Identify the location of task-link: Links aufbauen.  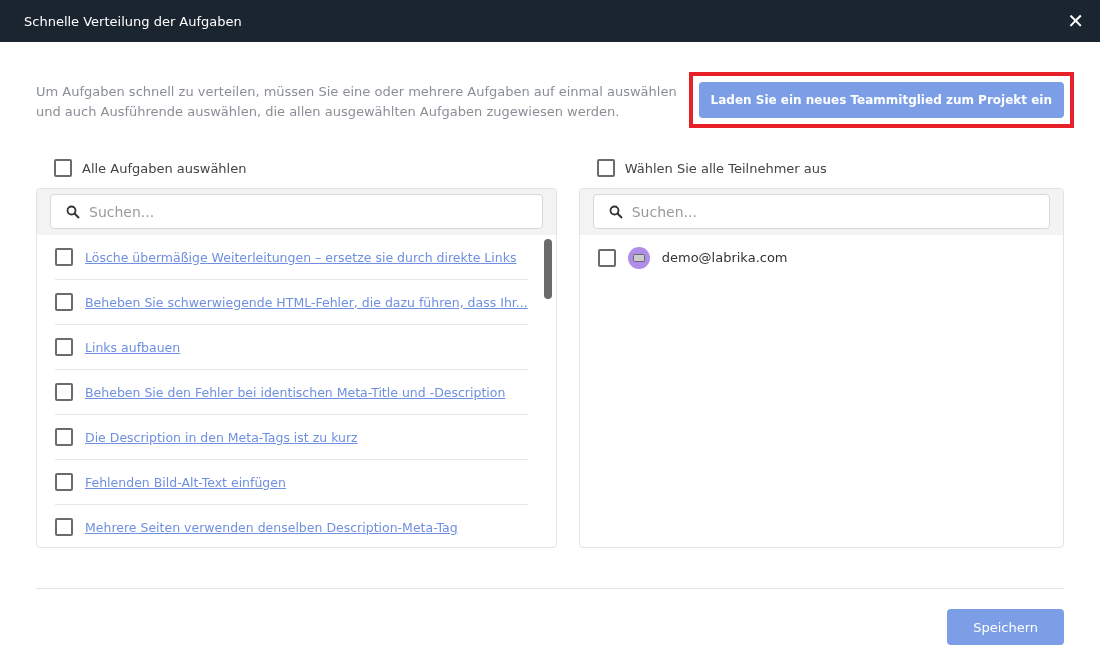
(133, 347).